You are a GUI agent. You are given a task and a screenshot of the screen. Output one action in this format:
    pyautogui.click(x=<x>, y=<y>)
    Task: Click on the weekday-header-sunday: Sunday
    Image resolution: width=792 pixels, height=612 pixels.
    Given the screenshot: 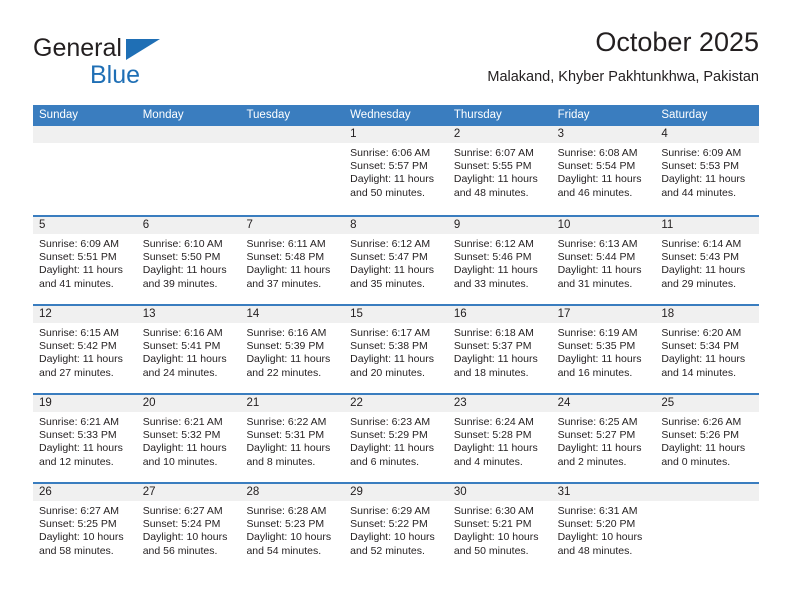 What is the action you would take?
    pyautogui.click(x=59, y=115)
    